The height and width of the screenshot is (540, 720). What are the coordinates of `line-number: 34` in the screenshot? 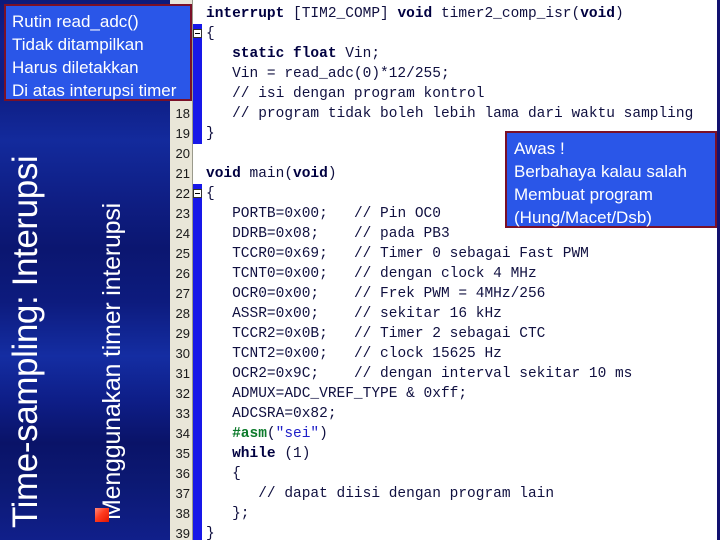 It's located at (182, 433).